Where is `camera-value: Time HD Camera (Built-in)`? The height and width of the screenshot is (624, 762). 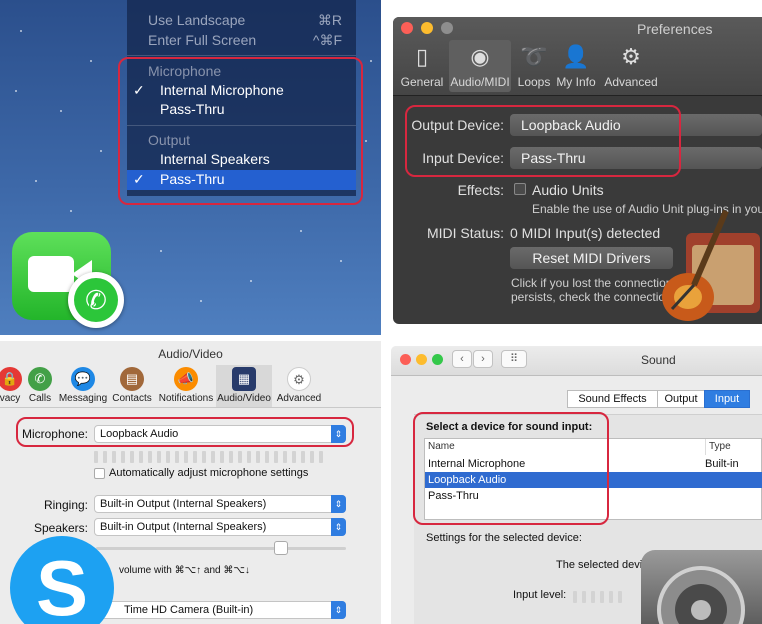 camera-value: Time HD Camera (Built-in) is located at coordinates (189, 610).